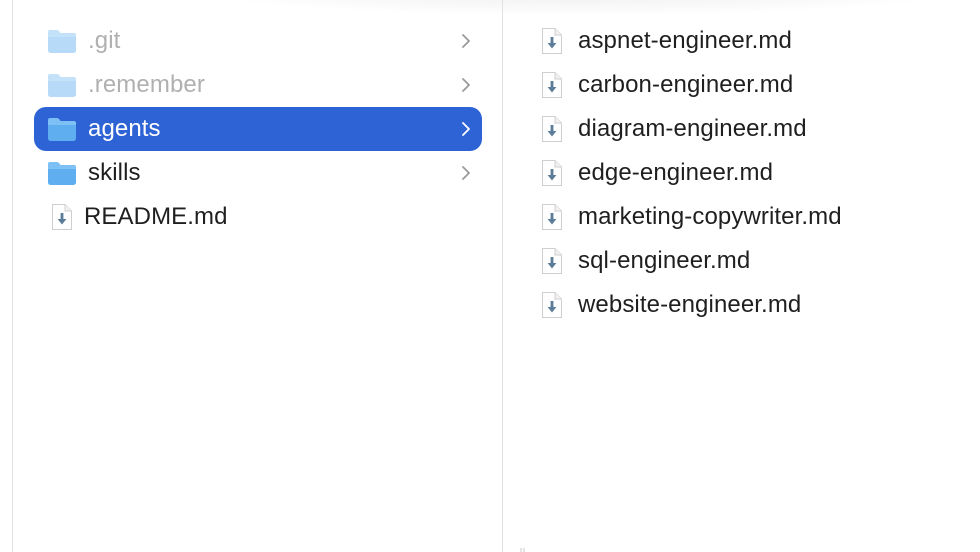  What do you see at coordinates (686, 84) in the screenshot?
I see `file-label: carbon-engineer.md` at bounding box center [686, 84].